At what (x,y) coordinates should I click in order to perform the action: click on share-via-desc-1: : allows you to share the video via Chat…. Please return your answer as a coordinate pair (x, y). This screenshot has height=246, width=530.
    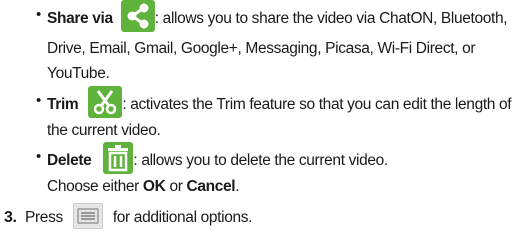
    Looking at the image, I should click on (331, 19).